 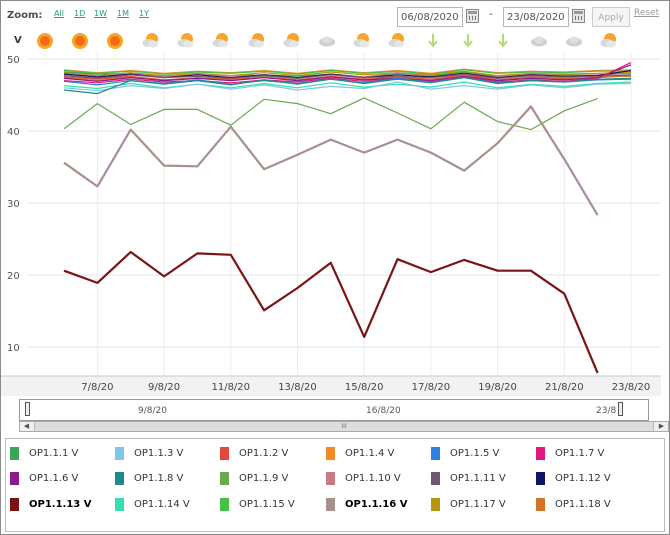 I want to click on apply-button: Apply, so click(x=611, y=17).